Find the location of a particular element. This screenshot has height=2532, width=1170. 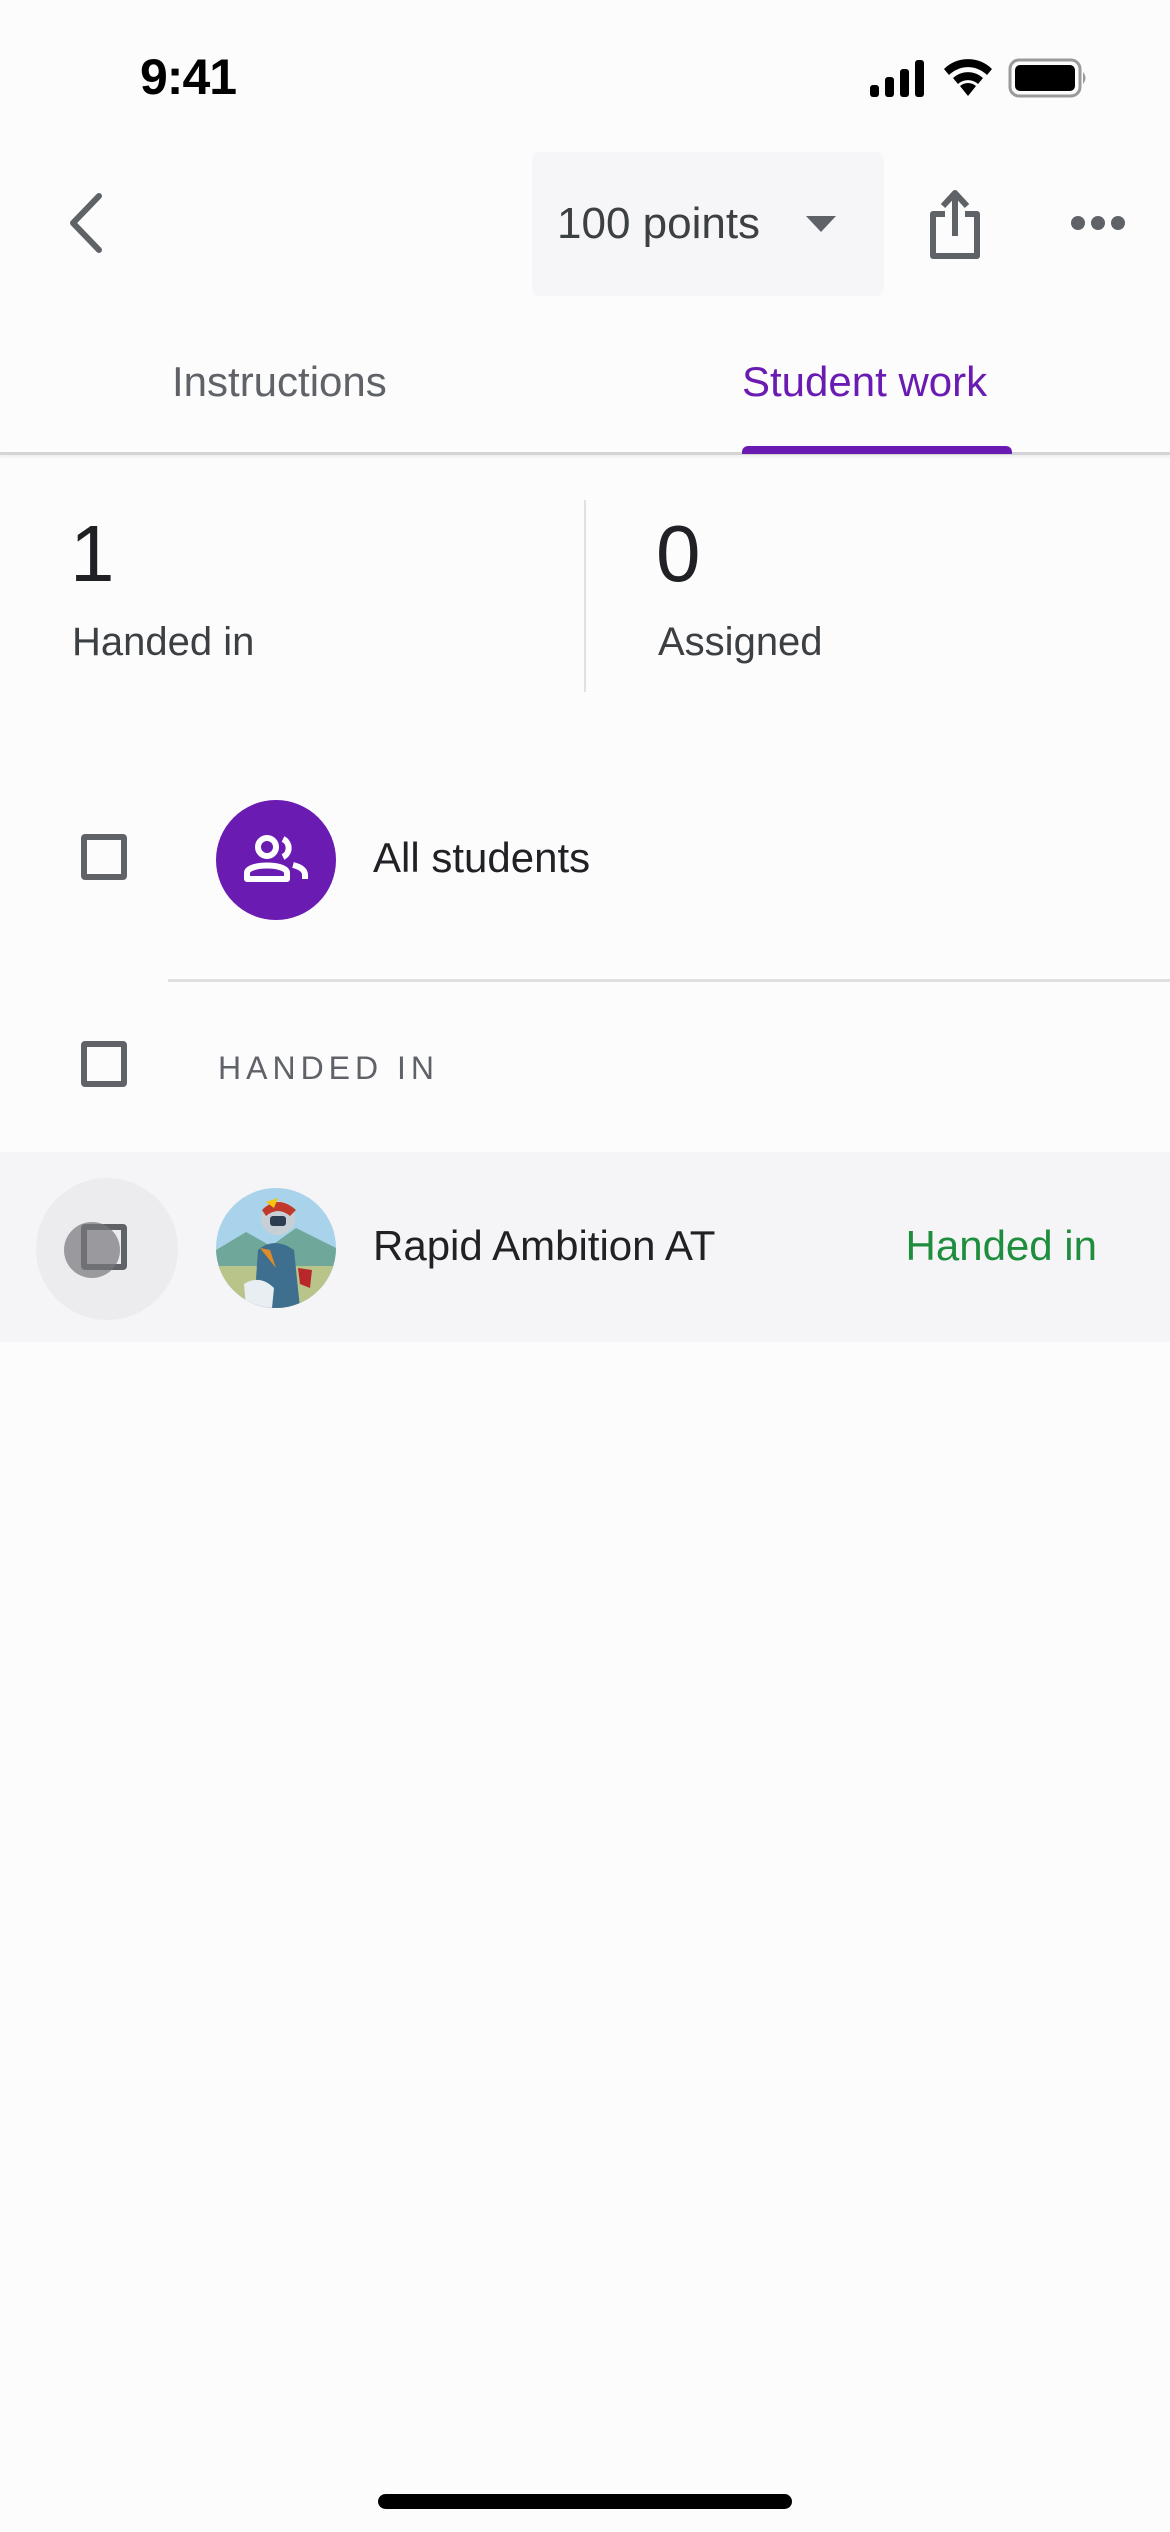

group-icon is located at coordinates (276, 860).